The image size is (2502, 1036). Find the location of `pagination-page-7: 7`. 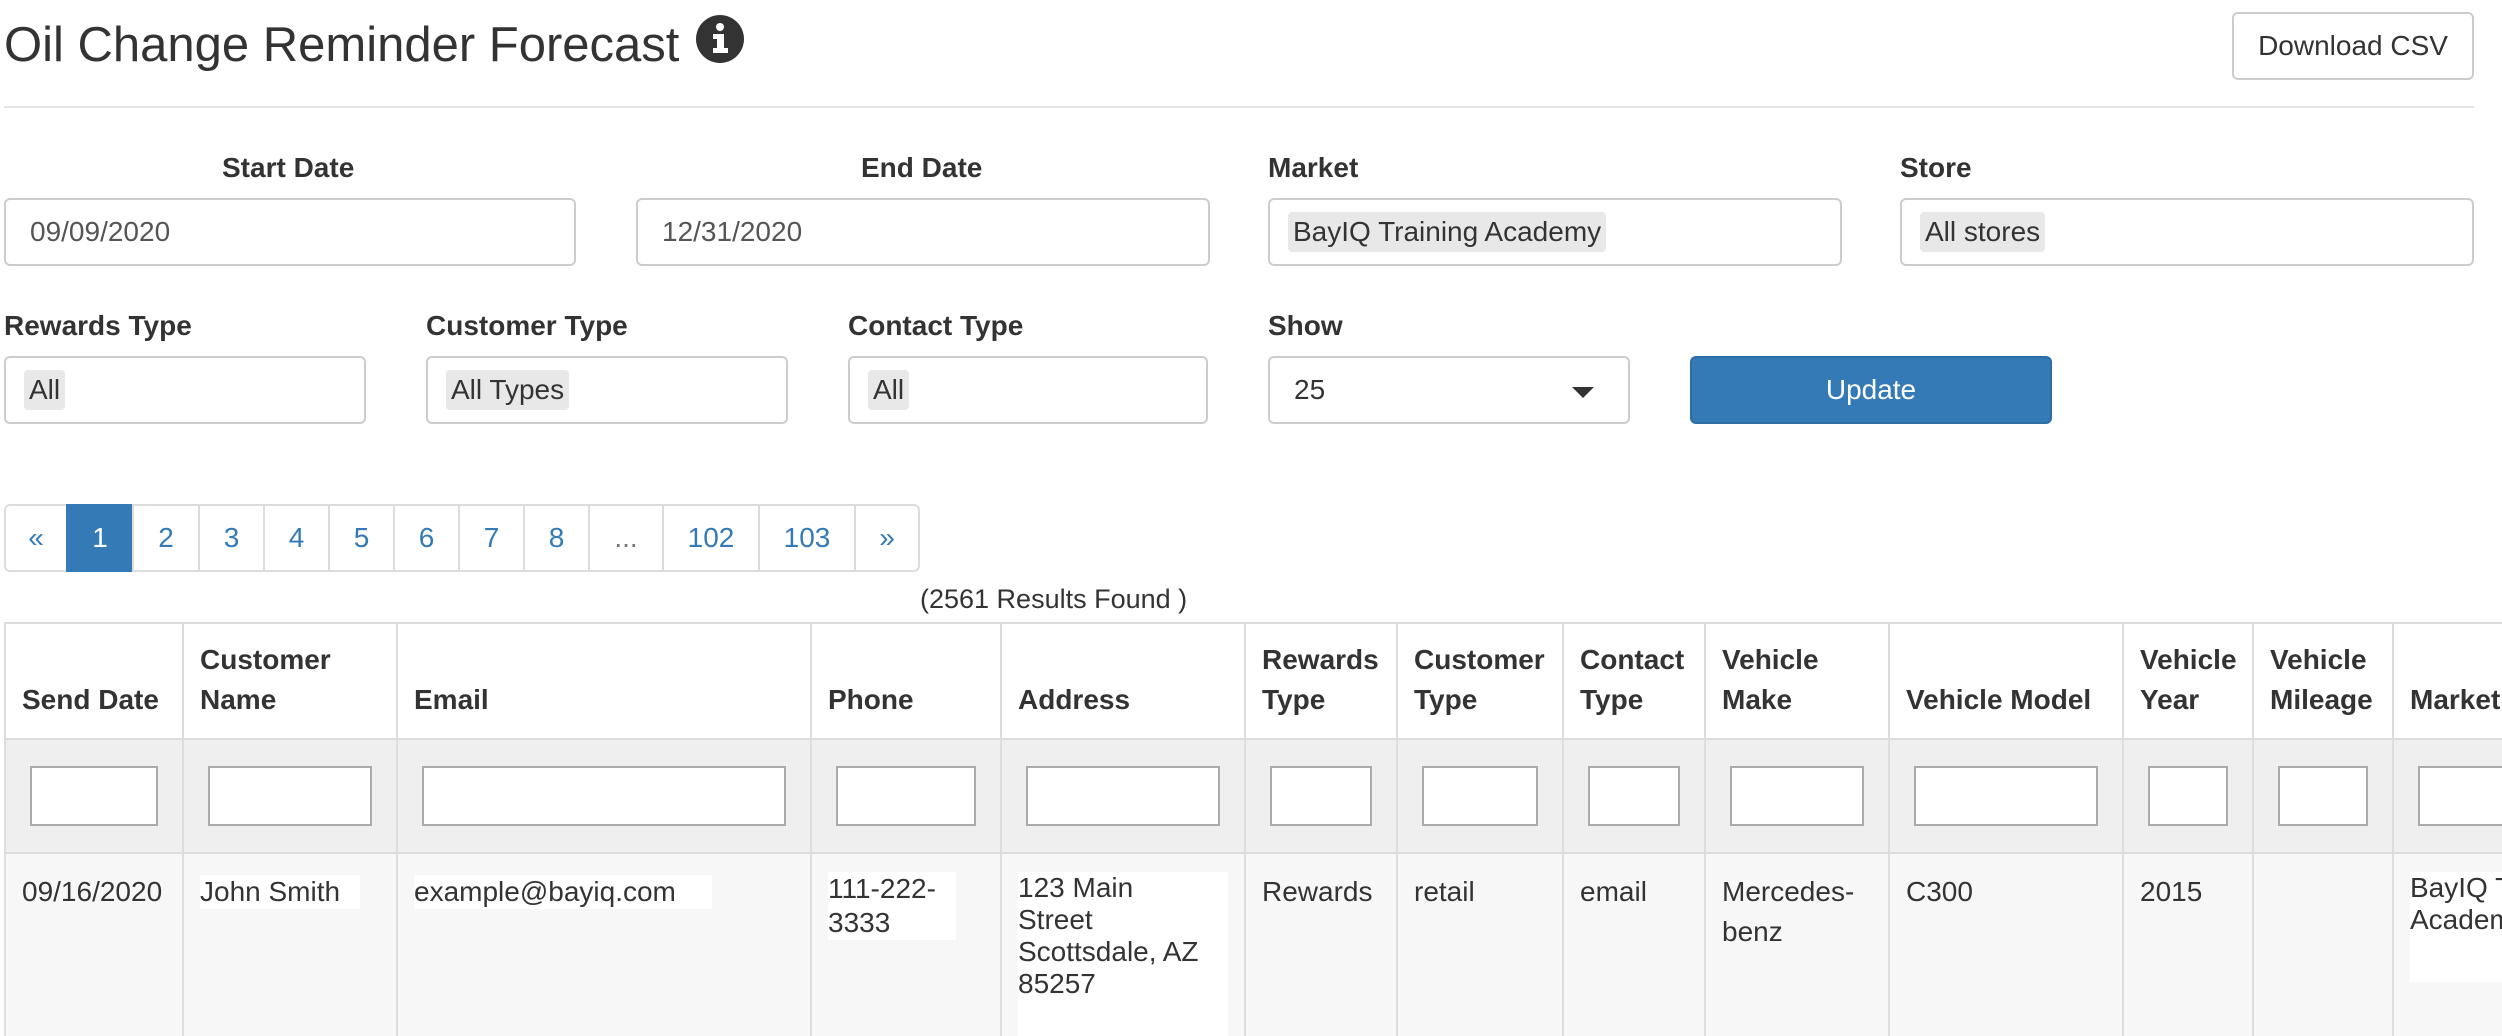

pagination-page-7: 7 is located at coordinates (491, 538).